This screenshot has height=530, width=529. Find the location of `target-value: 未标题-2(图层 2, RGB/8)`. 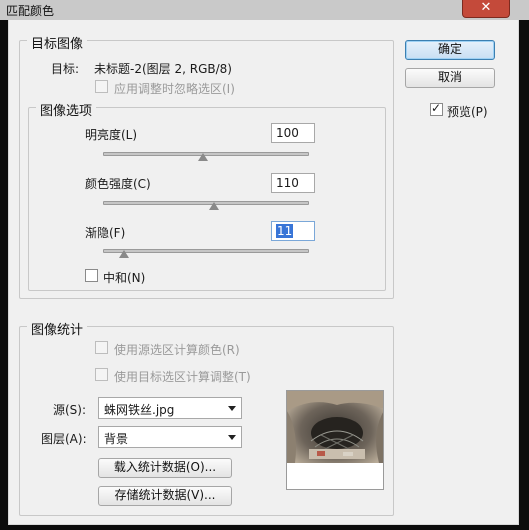

target-value: 未标题-2(图层 2, RGB/8) is located at coordinates (163, 69).